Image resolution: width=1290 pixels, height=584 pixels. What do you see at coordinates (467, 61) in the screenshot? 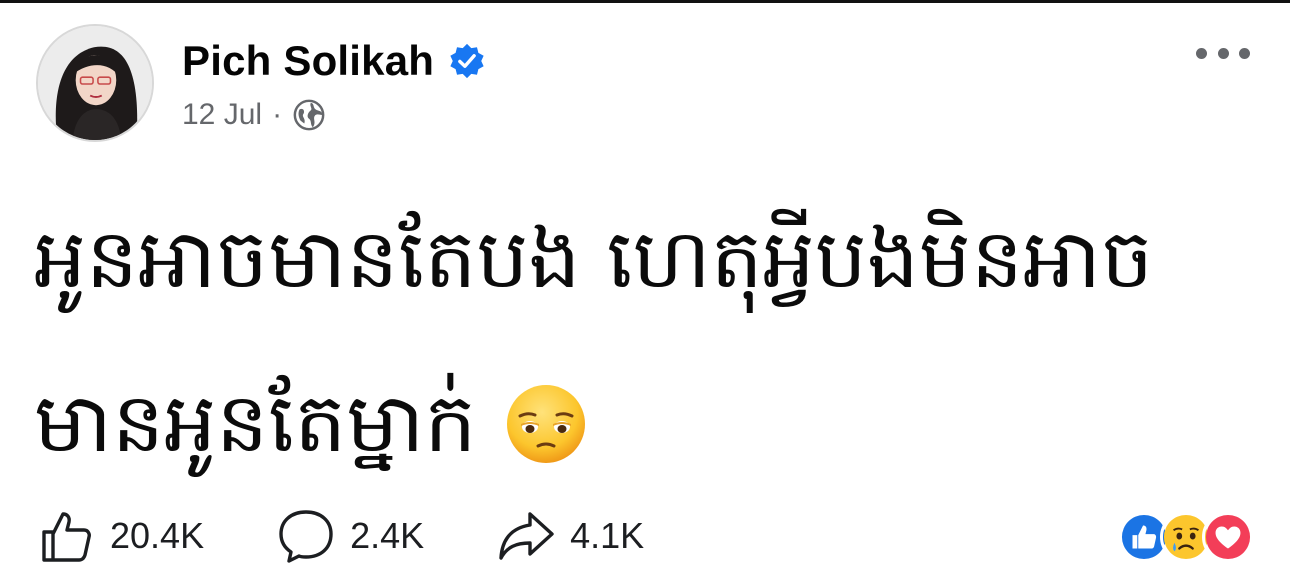
I see `verified-badge-icon` at bounding box center [467, 61].